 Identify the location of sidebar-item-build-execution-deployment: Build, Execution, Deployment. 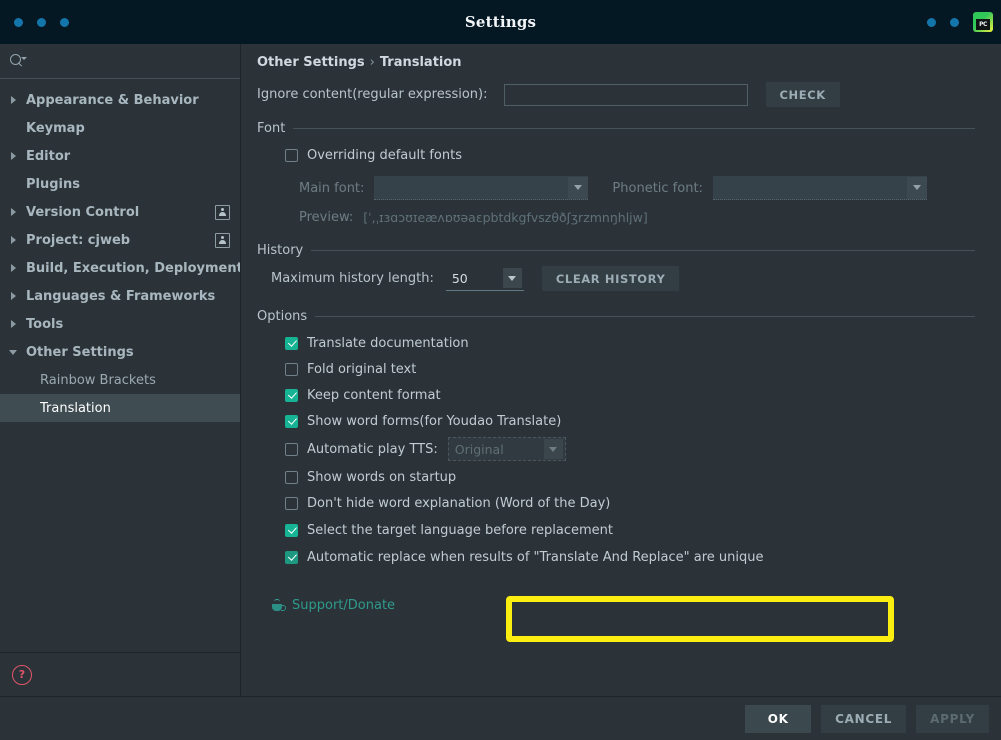
(120, 268).